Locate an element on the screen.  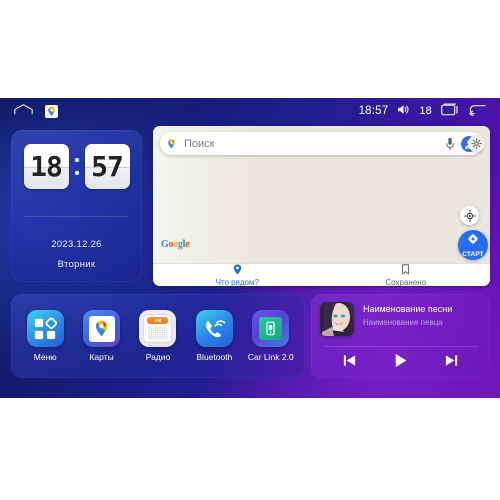
app-radio: FM Радио is located at coordinates (158, 336).